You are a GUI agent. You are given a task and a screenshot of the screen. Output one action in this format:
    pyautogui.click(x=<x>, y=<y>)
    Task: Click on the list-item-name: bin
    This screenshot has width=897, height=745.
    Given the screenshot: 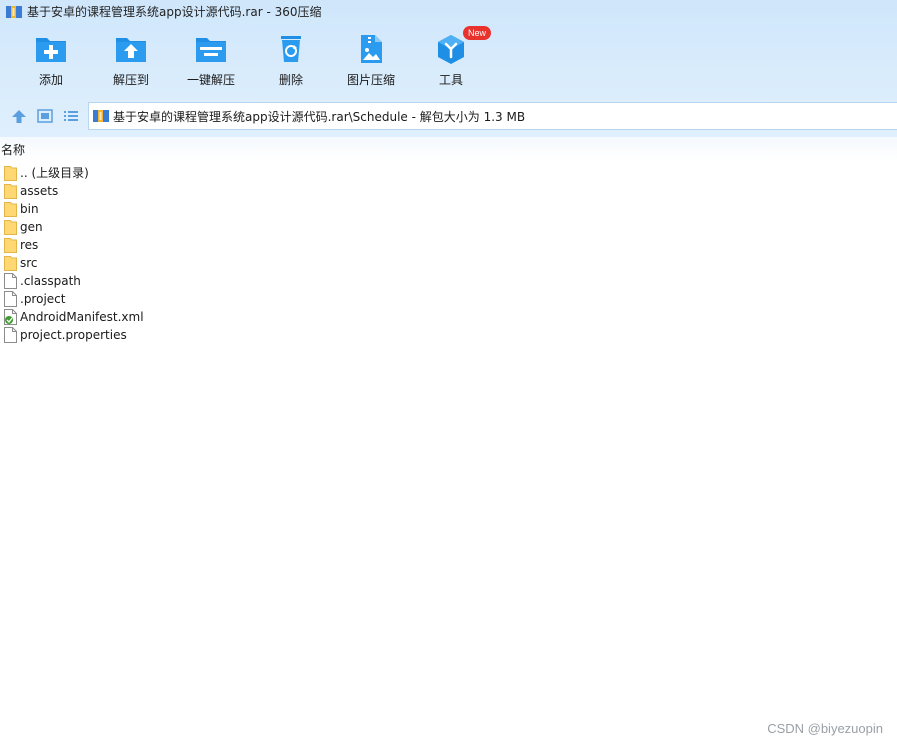 What is the action you would take?
    pyautogui.click(x=29, y=209)
    